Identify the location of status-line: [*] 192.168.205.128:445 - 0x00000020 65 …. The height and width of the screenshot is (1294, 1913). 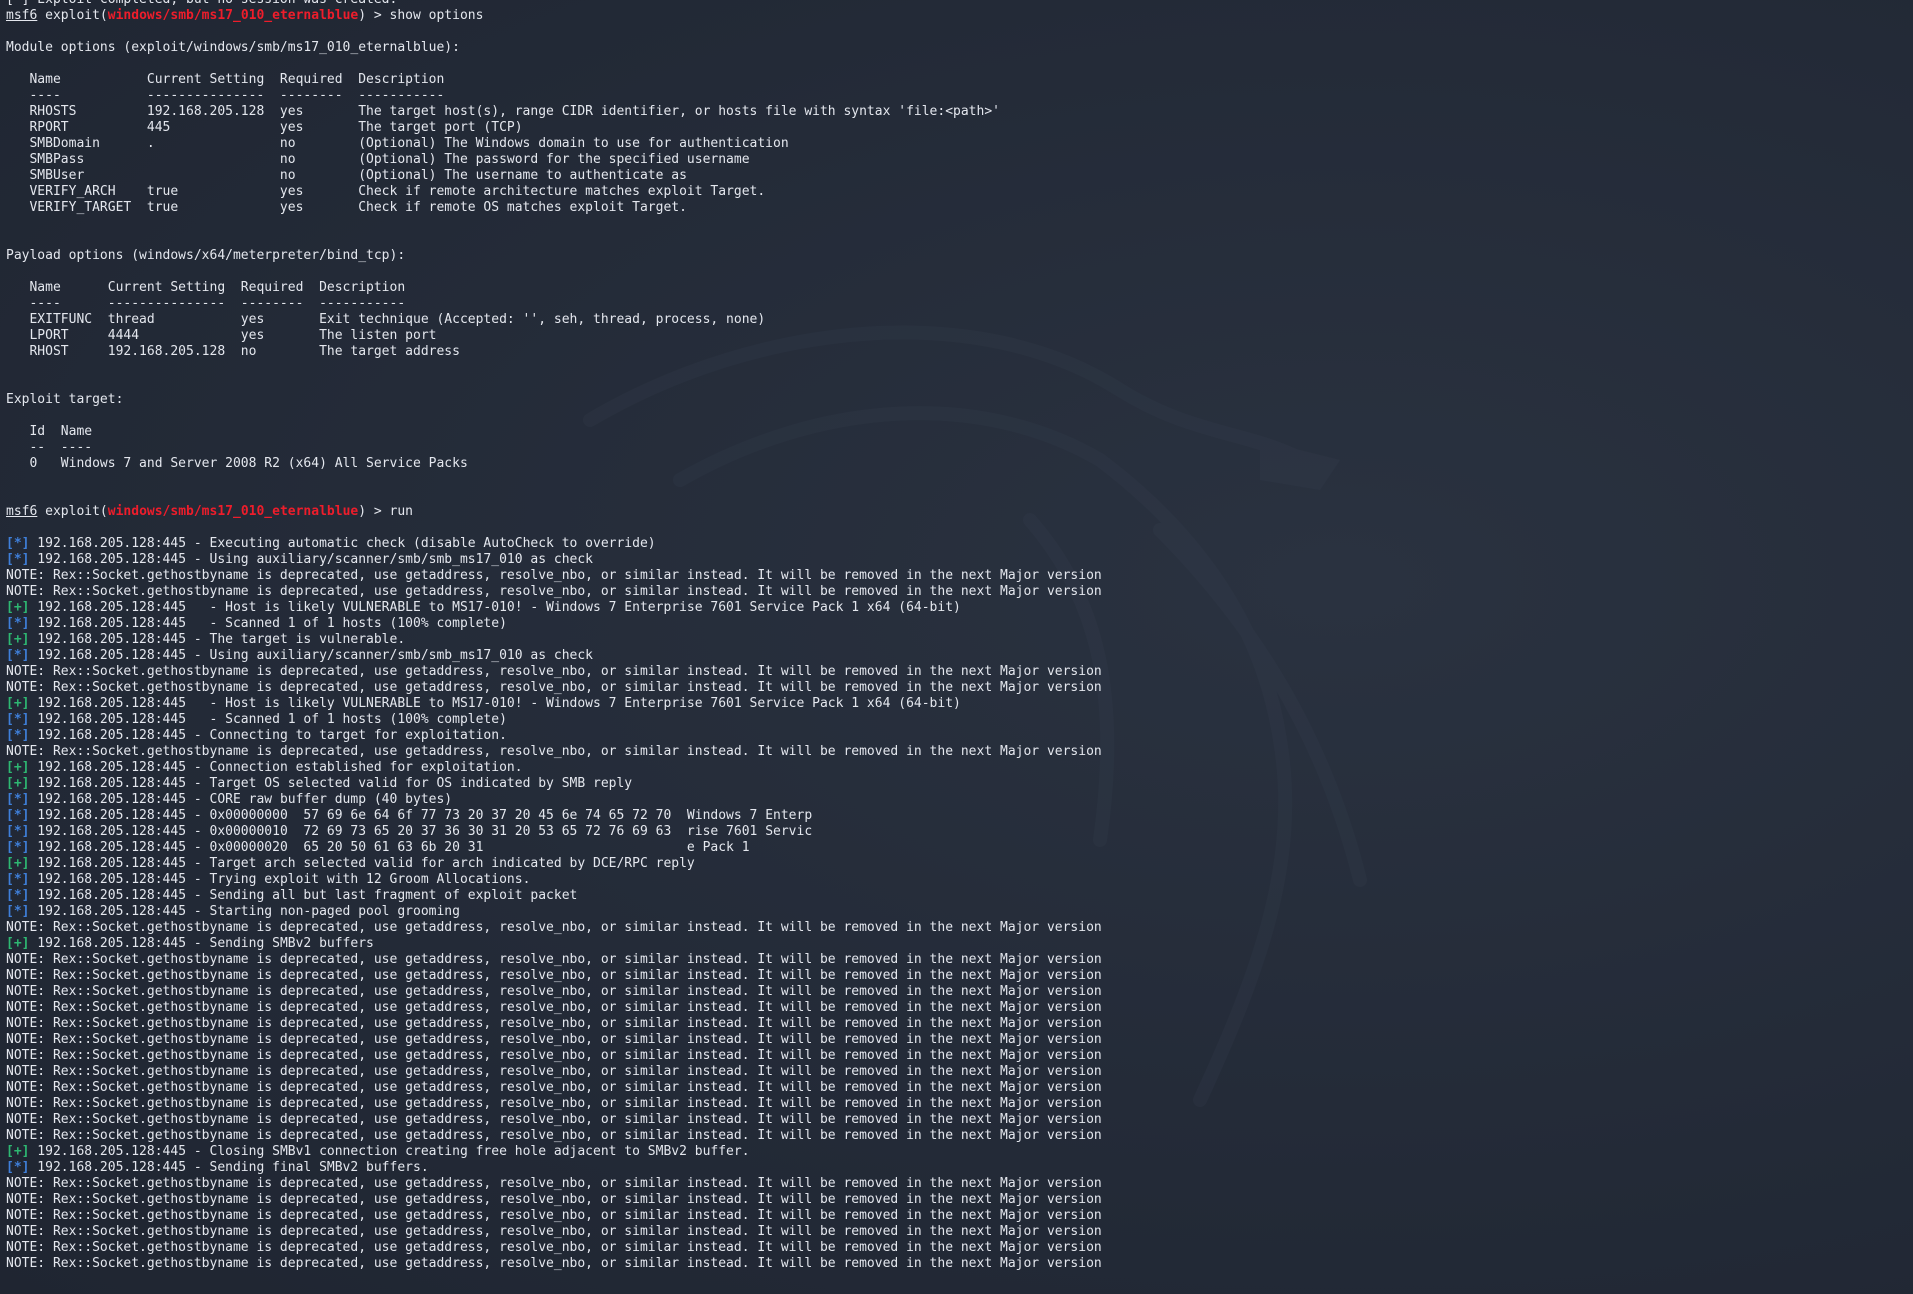
(554, 848).